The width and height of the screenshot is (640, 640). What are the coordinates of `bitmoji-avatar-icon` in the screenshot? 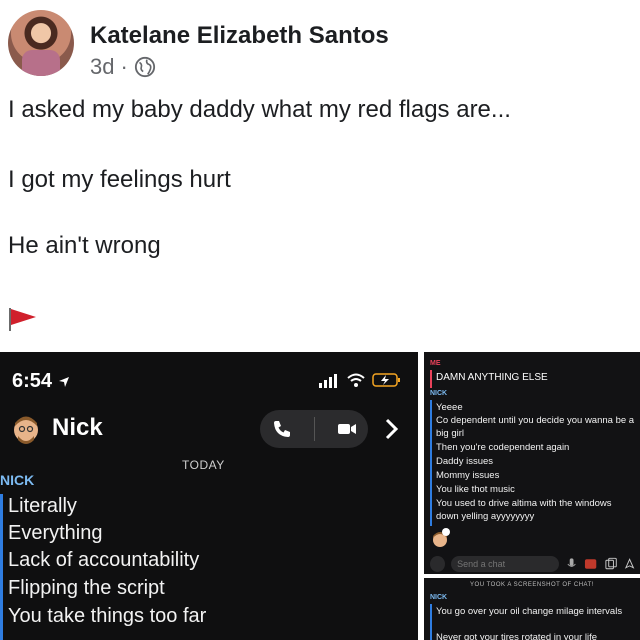 It's located at (26, 431).